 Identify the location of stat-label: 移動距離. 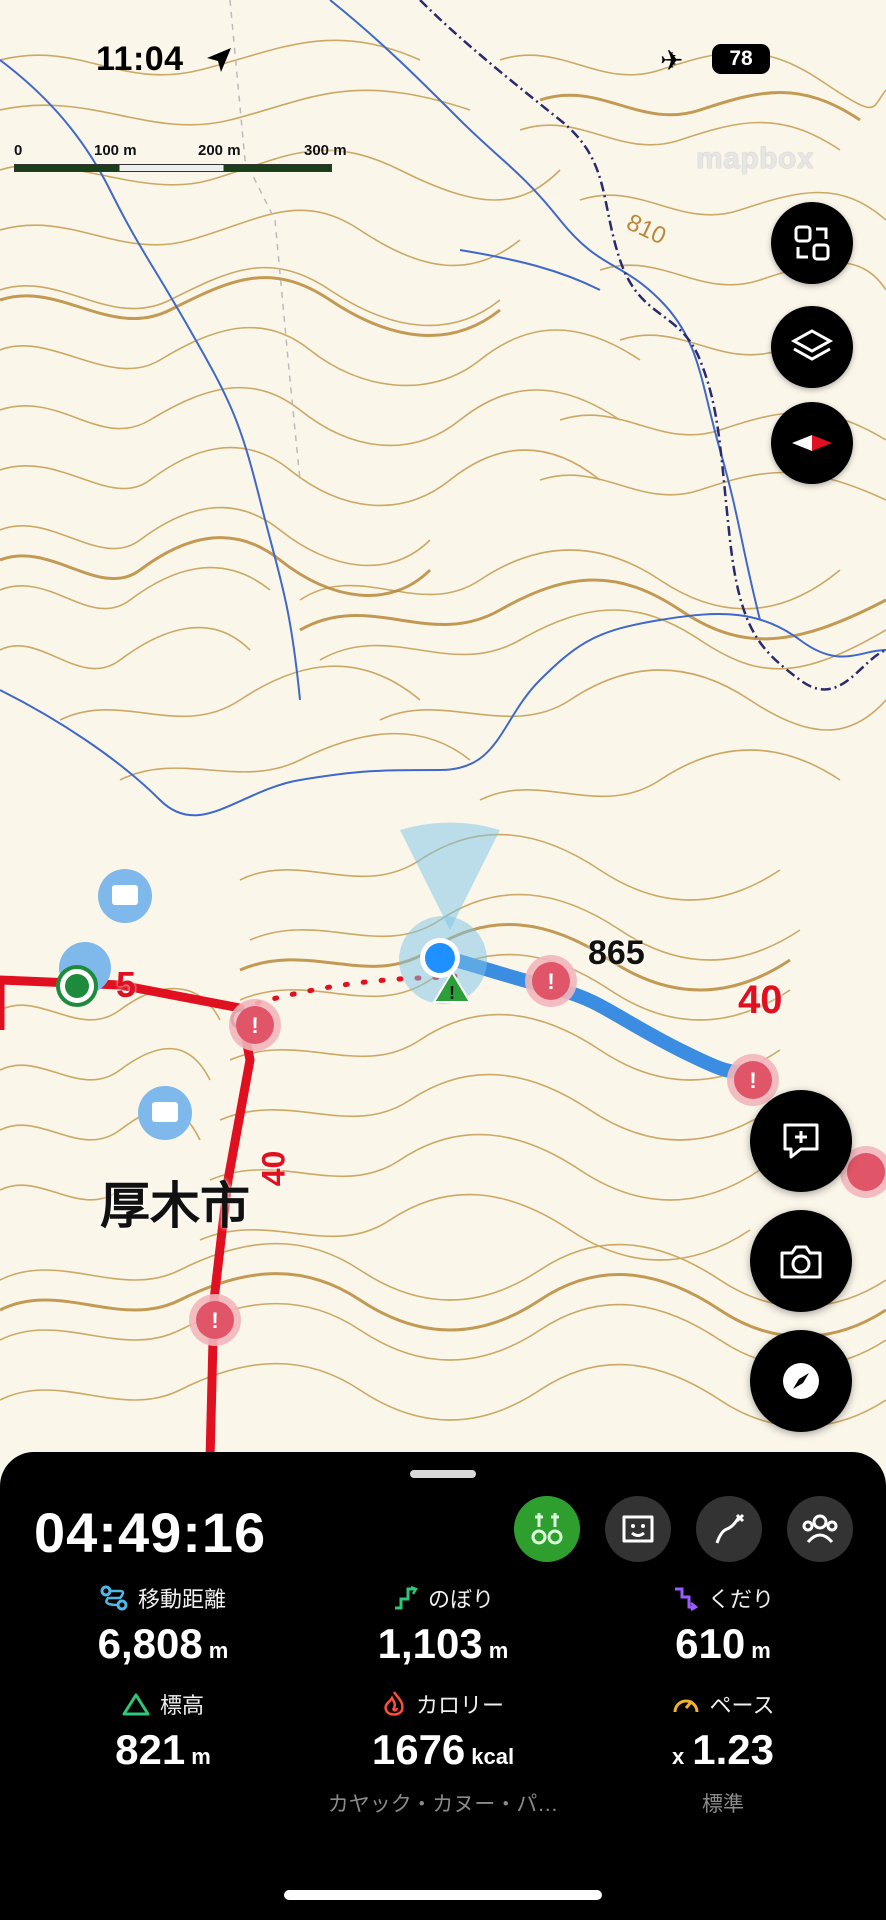
(181, 1599).